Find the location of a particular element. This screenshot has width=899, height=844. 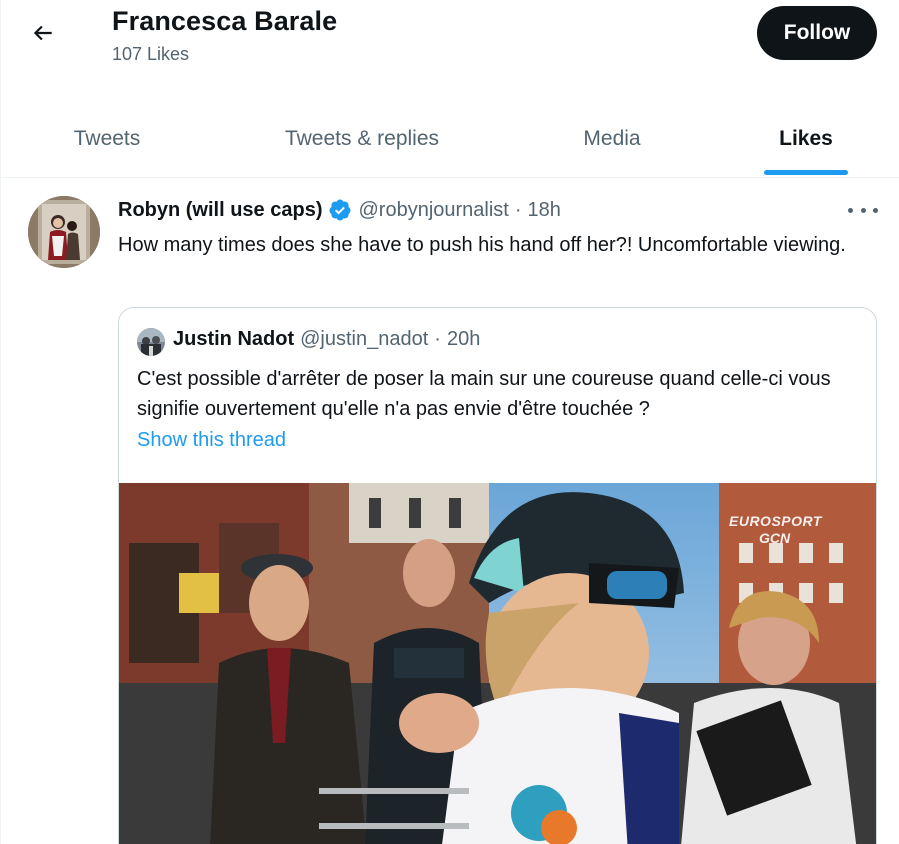

more-options-button is located at coordinates (863, 210).